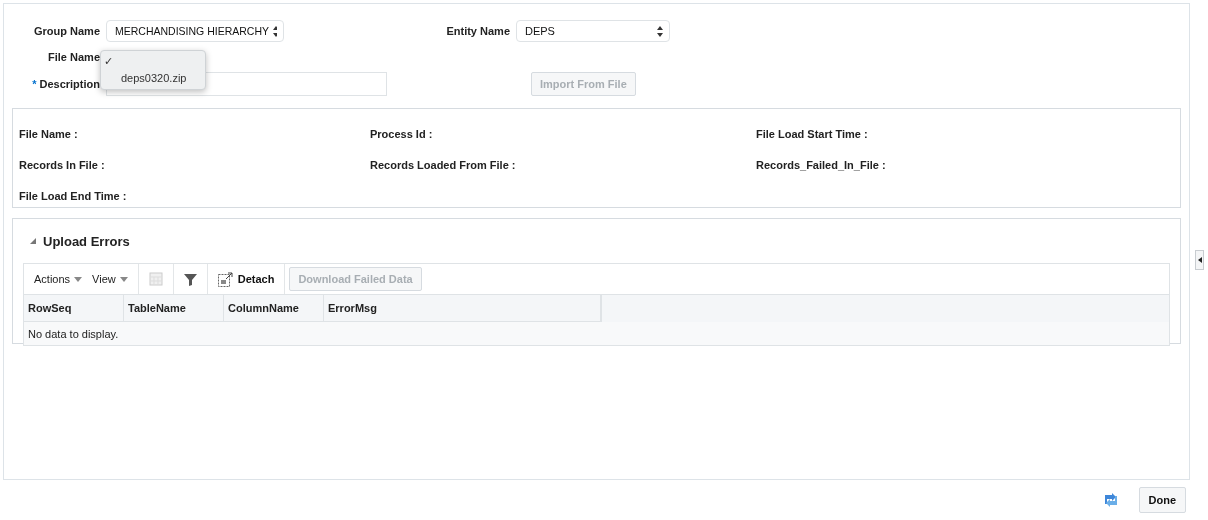  I want to click on done-button: Done, so click(1162, 500).